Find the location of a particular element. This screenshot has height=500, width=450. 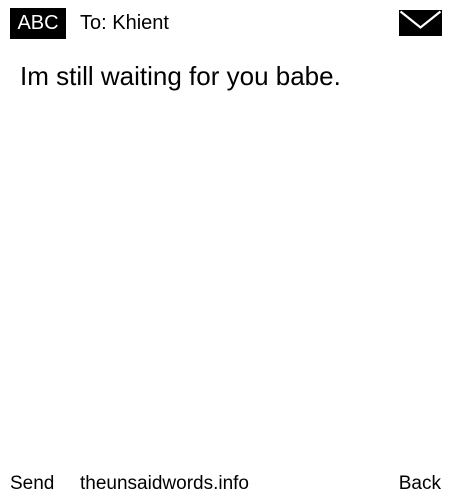

softkey-bar: Send theunsaidwords.info Back is located at coordinates (225, 484).